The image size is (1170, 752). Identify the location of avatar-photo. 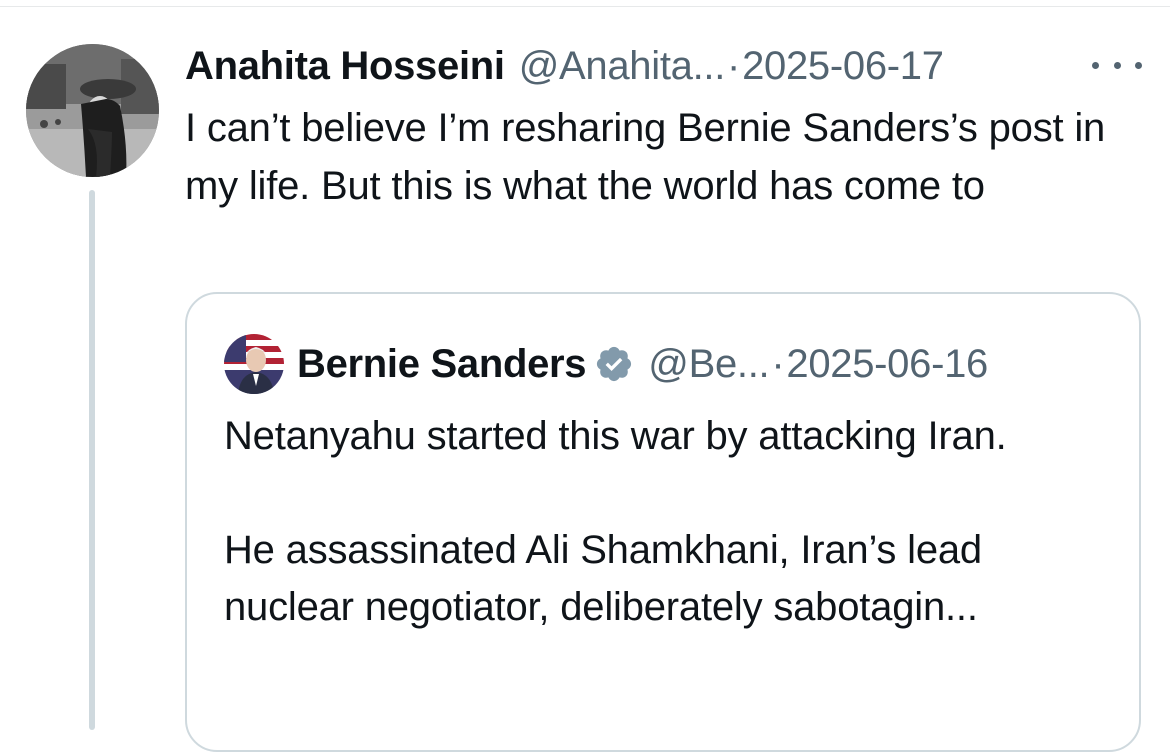
(92, 110).